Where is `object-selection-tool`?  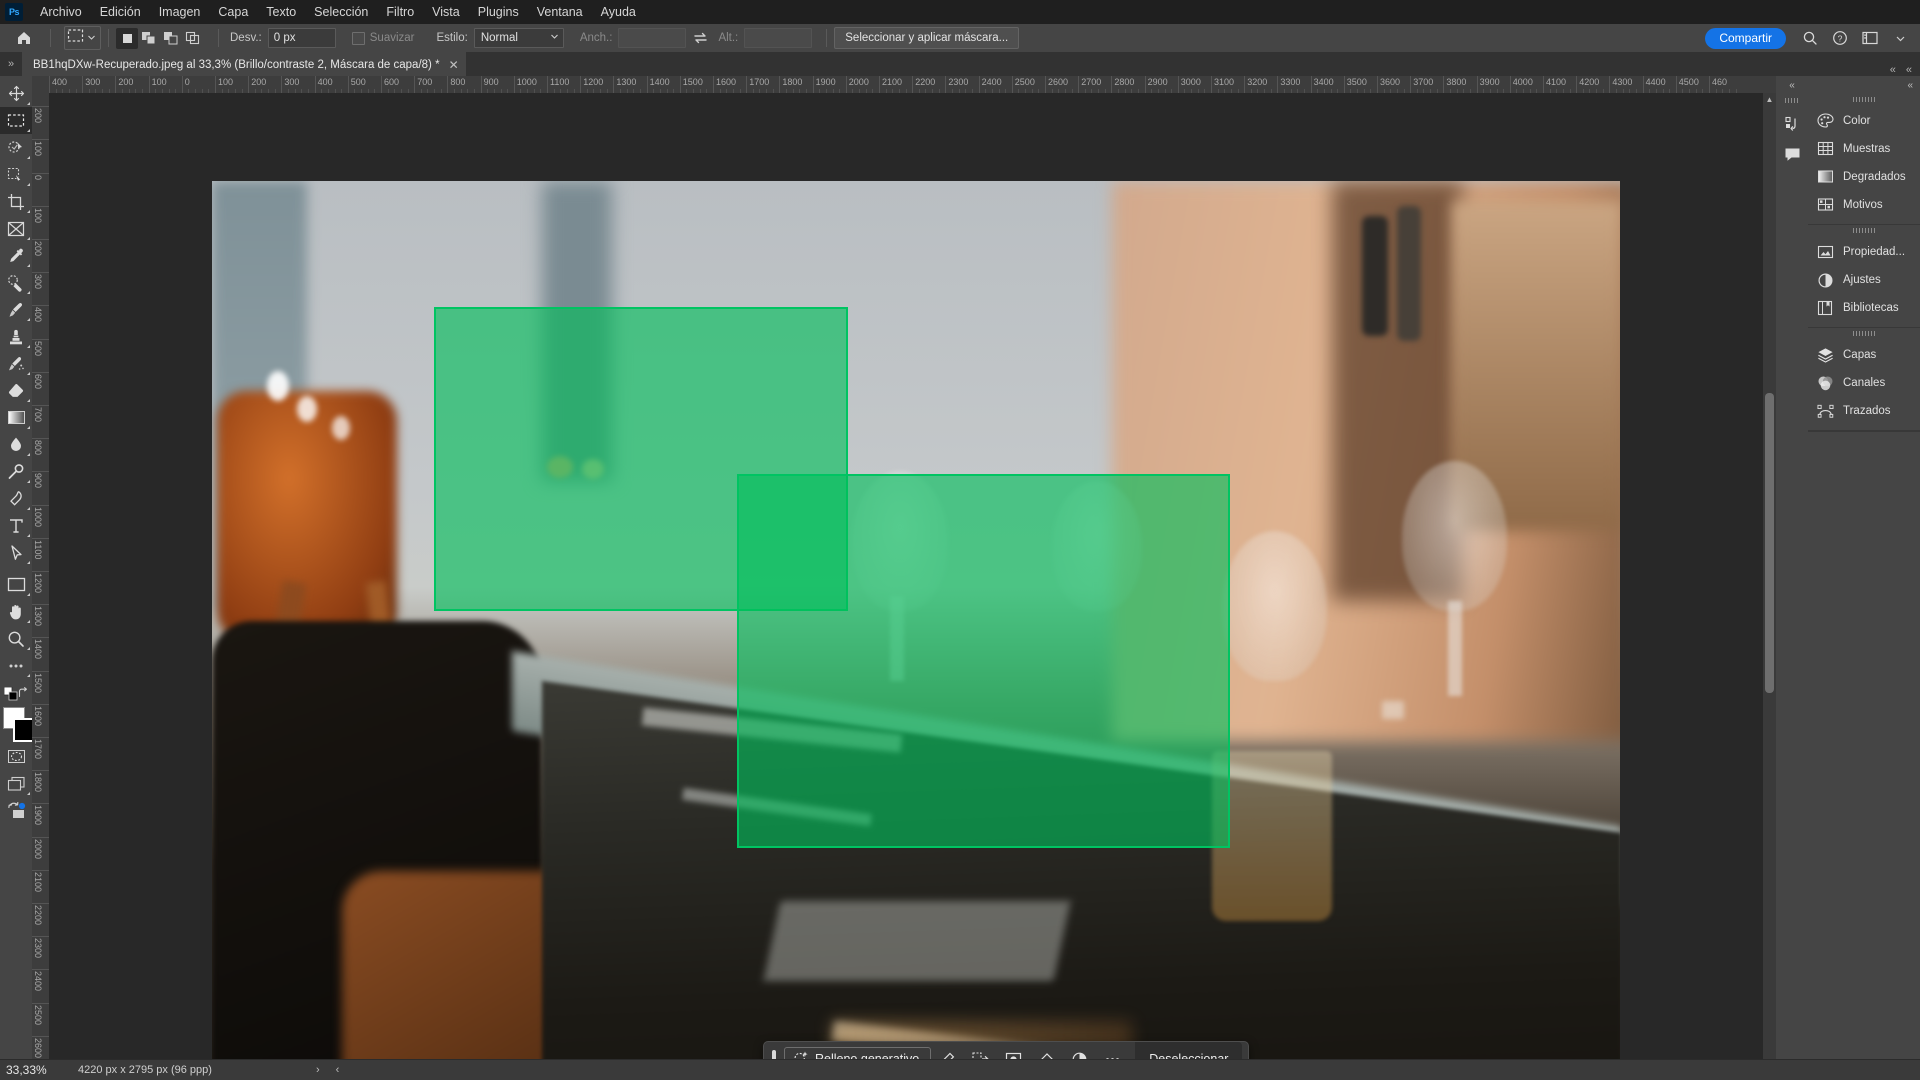
object-selection-tool is located at coordinates (16, 147).